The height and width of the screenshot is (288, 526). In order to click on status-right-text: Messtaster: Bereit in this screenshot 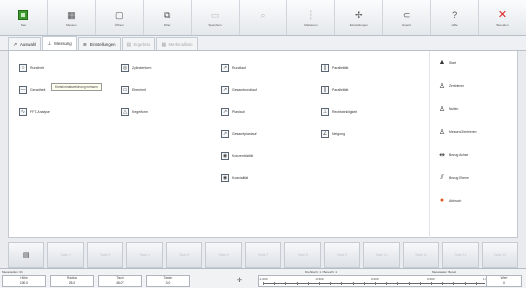, I will do `click(444, 272)`.